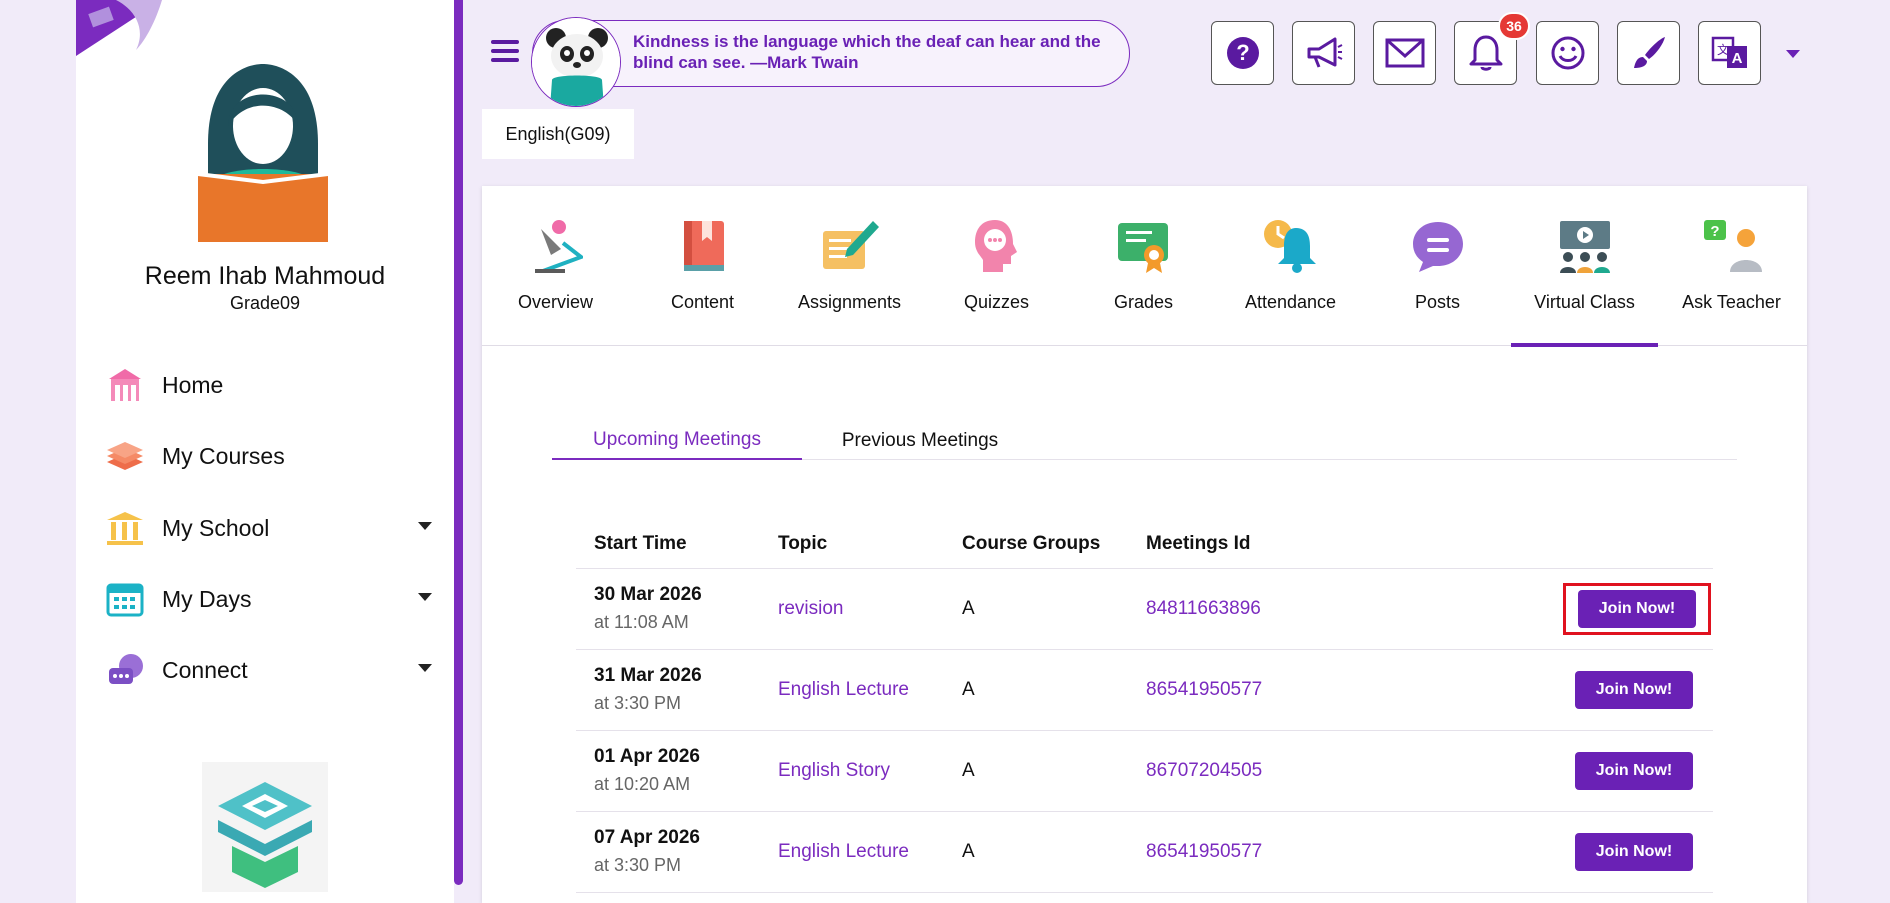 This screenshot has height=903, width=1890. I want to click on course-title: English(G09), so click(558, 134).